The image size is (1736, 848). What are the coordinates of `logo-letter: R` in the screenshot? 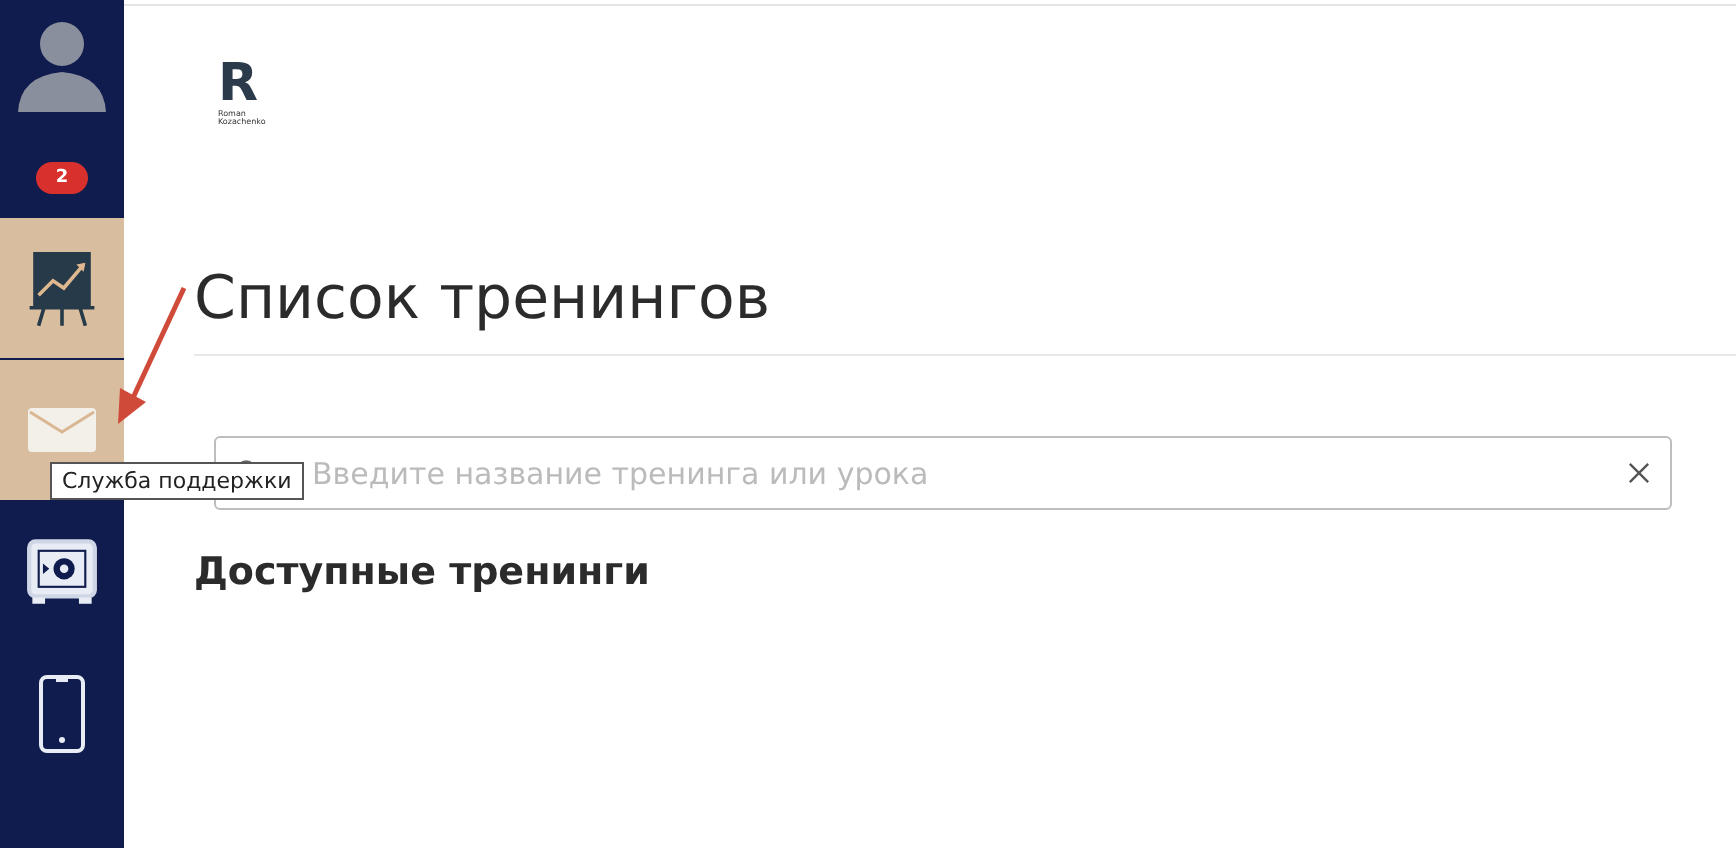 It's located at (239, 84).